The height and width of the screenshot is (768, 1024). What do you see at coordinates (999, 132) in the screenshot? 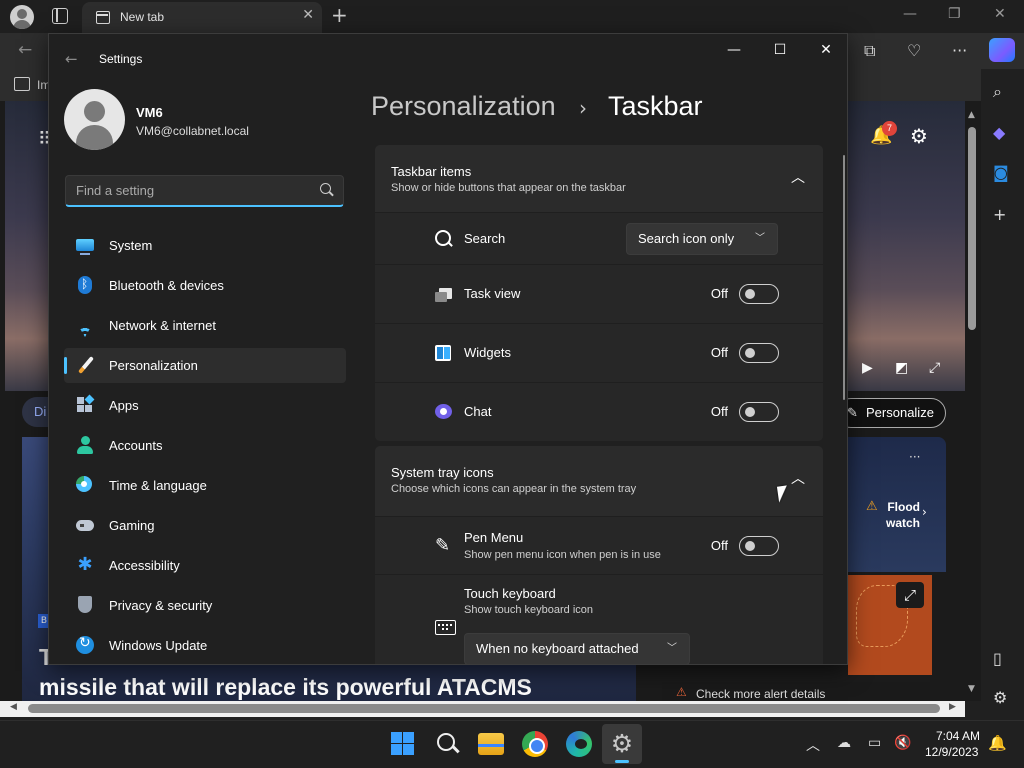
I see `copilot-sidebar-icon: ◆` at bounding box center [999, 132].